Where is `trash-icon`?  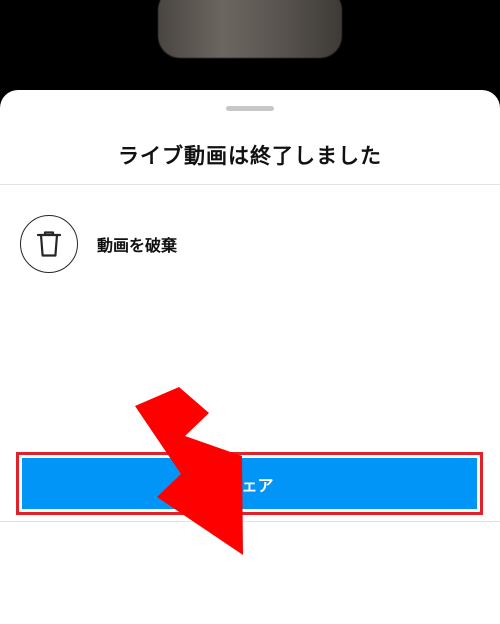
trash-icon is located at coordinates (49, 244).